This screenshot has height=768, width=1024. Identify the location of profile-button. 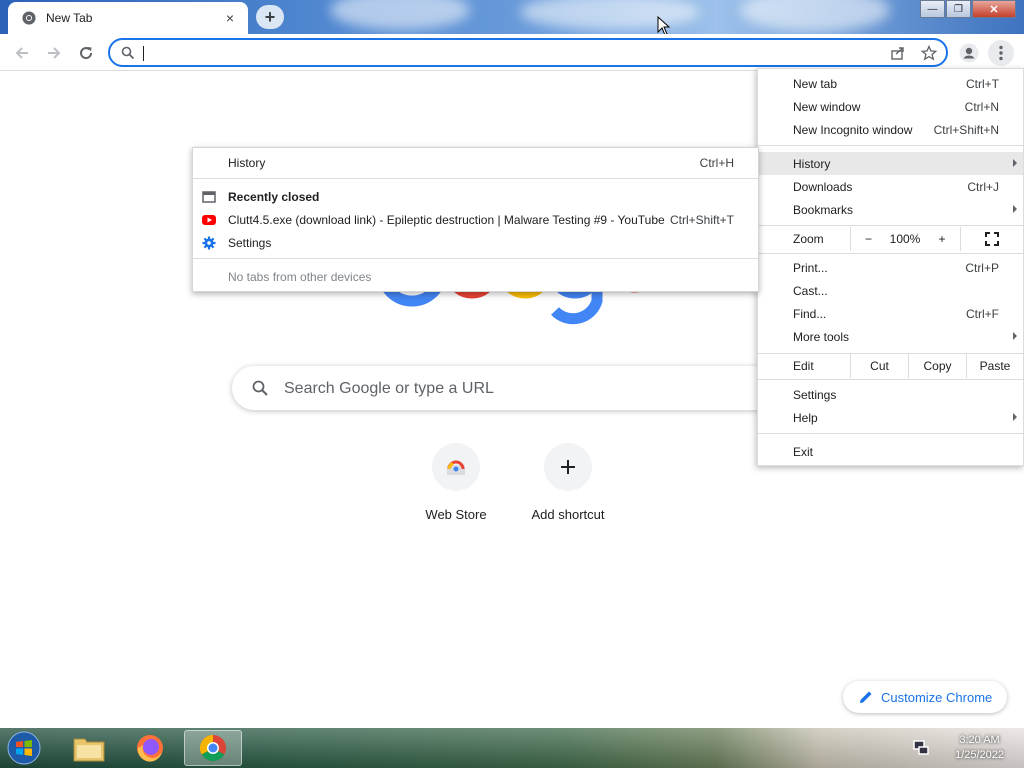
(969, 53).